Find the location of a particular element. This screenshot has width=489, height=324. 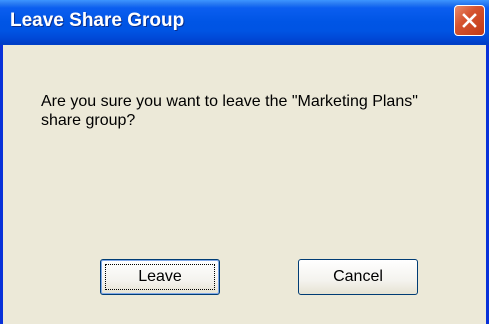

close-button is located at coordinates (469, 20).